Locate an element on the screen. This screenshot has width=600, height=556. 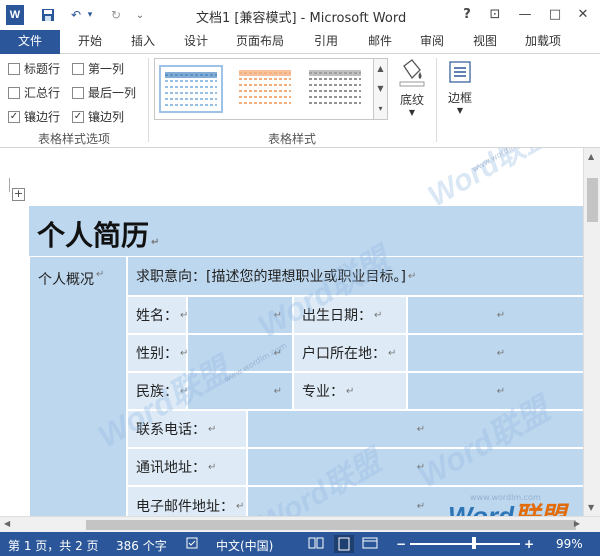
horizontal-scrollbar: ◀ ▶ is located at coordinates (300, 524).